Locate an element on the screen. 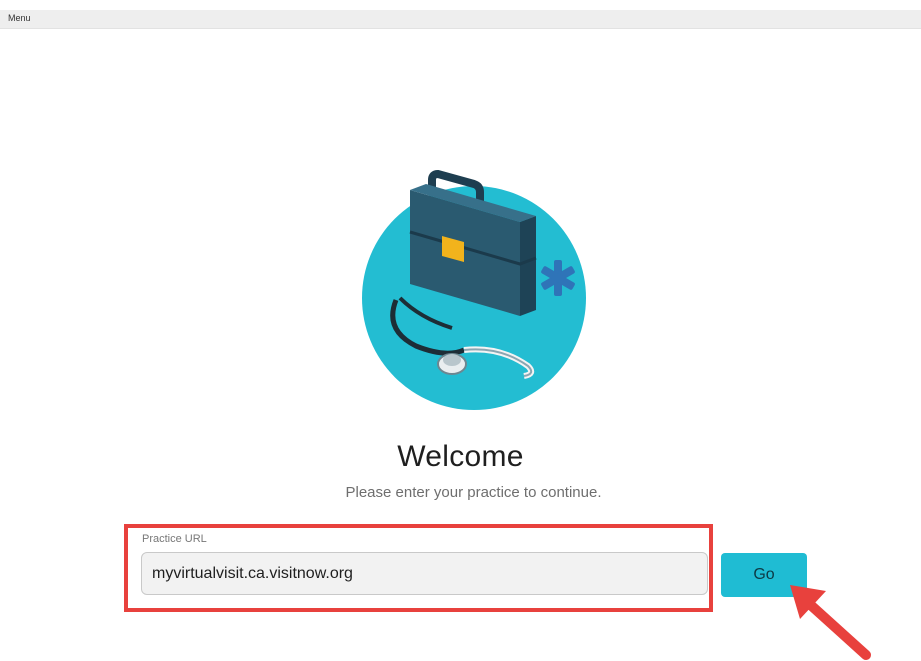 This screenshot has width=921, height=661. pointer-arrow-icon is located at coordinates (830, 622).